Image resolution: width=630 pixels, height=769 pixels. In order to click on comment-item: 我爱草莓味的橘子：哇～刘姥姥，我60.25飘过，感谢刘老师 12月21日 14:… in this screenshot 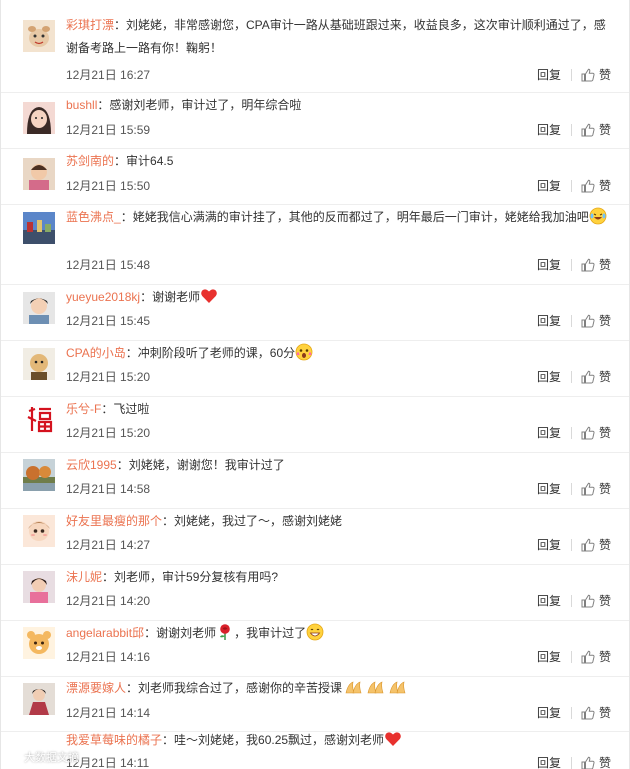, I will do `click(315, 750)`.